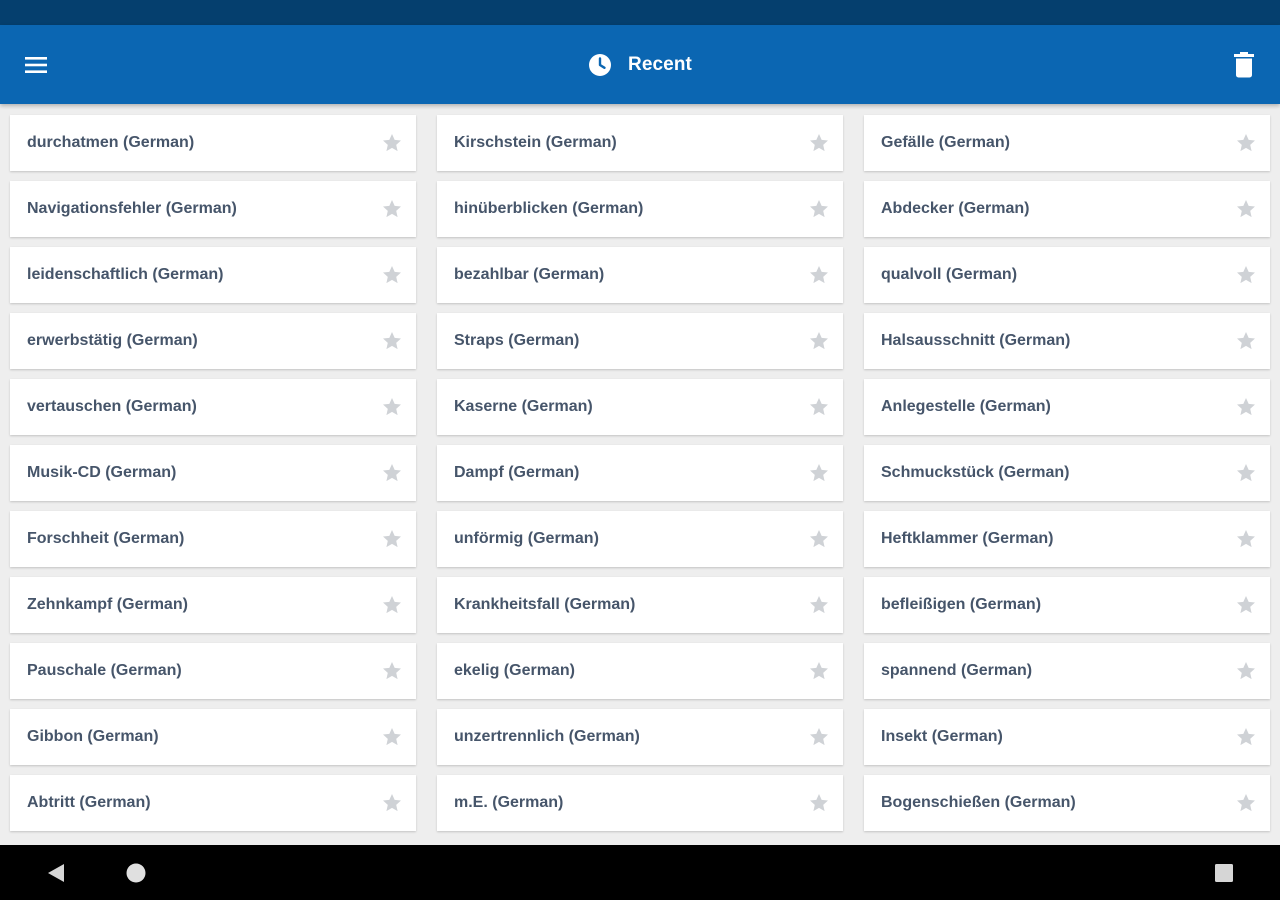  What do you see at coordinates (89, 802) in the screenshot?
I see `entry-label: Abtritt (German)` at bounding box center [89, 802].